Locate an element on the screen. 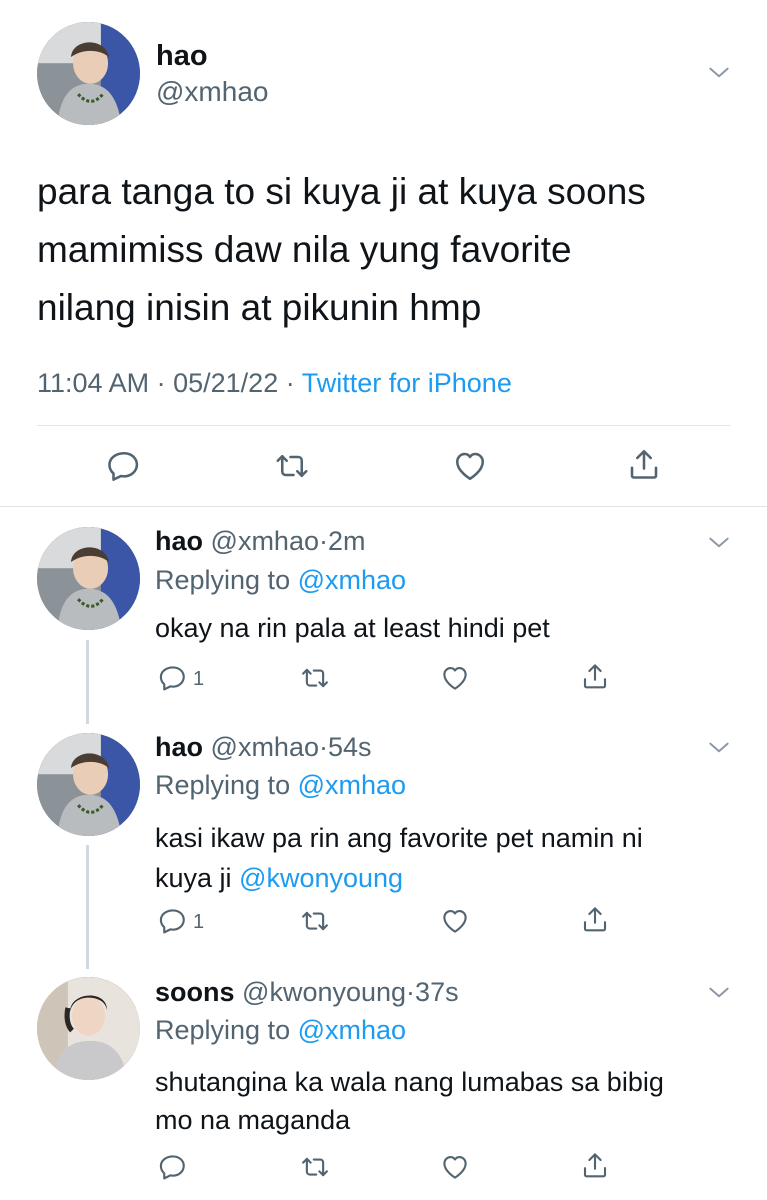 The width and height of the screenshot is (767, 1200). reply-text: okay na rin pala at least hindi pet is located at coordinates (352, 628).